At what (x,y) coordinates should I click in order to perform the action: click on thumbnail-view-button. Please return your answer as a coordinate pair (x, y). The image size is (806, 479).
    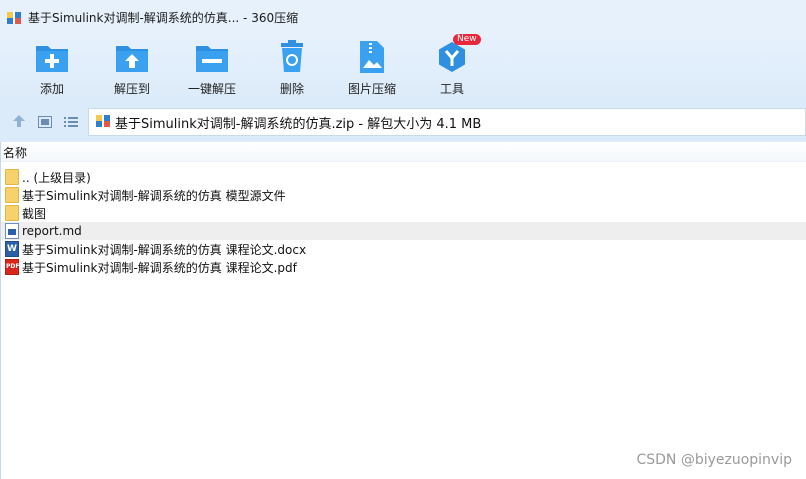
    Looking at the image, I should click on (45, 122).